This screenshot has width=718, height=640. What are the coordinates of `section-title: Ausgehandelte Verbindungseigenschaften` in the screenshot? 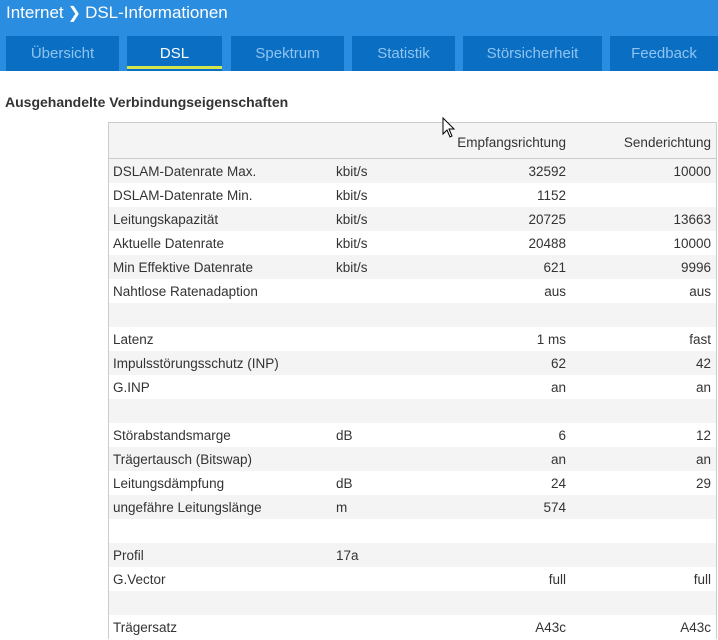 It's located at (147, 102).